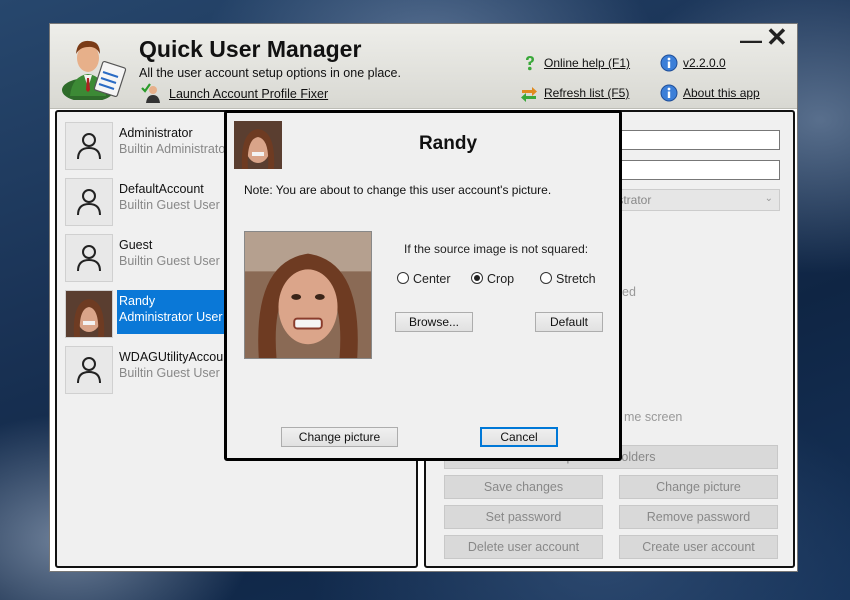 The width and height of the screenshot is (850, 600). I want to click on account-type-select: nistrator ⌄, so click(690, 200).